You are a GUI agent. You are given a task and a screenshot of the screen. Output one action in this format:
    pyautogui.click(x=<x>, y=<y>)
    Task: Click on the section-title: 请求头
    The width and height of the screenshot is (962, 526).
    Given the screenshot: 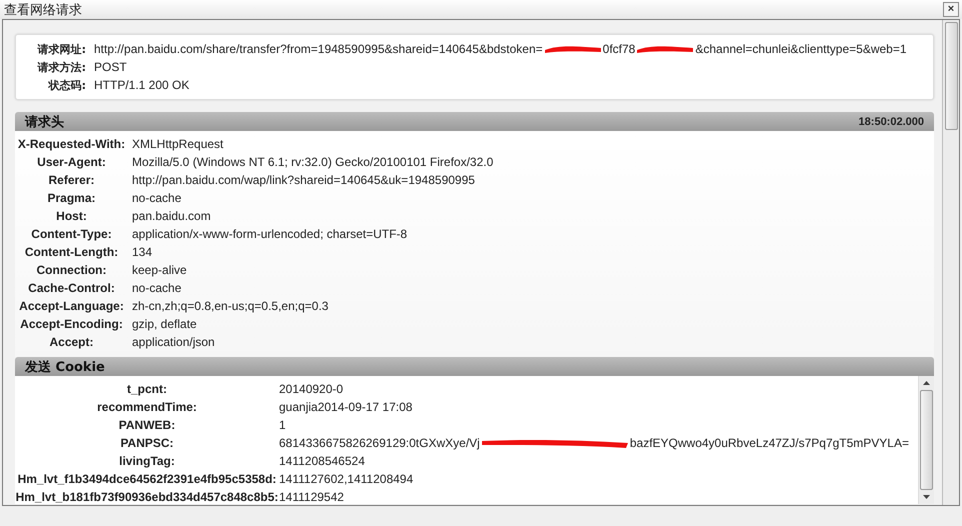 What is the action you would take?
    pyautogui.click(x=44, y=122)
    